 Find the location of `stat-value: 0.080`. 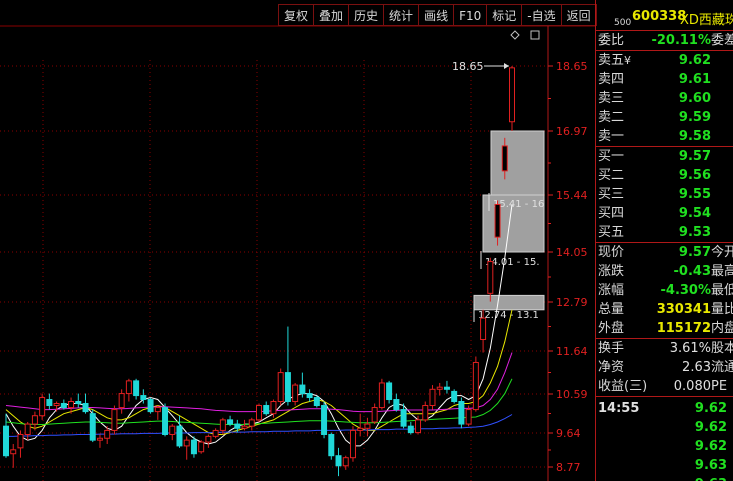

stat-value: 0.080 is located at coordinates (692, 386).